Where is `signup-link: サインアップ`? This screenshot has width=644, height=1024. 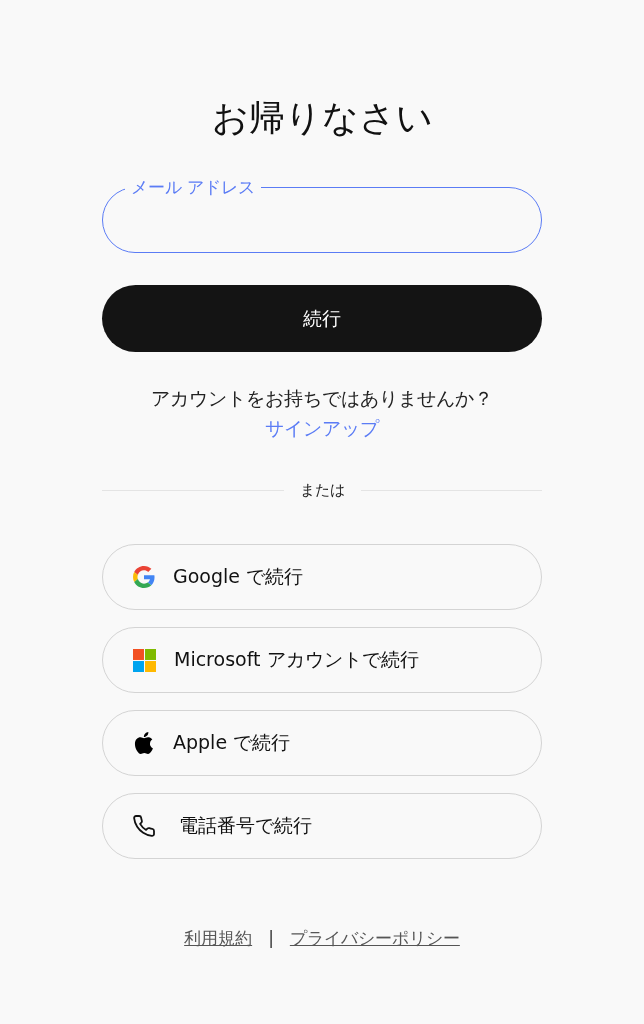 signup-link: サインアップ is located at coordinates (322, 428).